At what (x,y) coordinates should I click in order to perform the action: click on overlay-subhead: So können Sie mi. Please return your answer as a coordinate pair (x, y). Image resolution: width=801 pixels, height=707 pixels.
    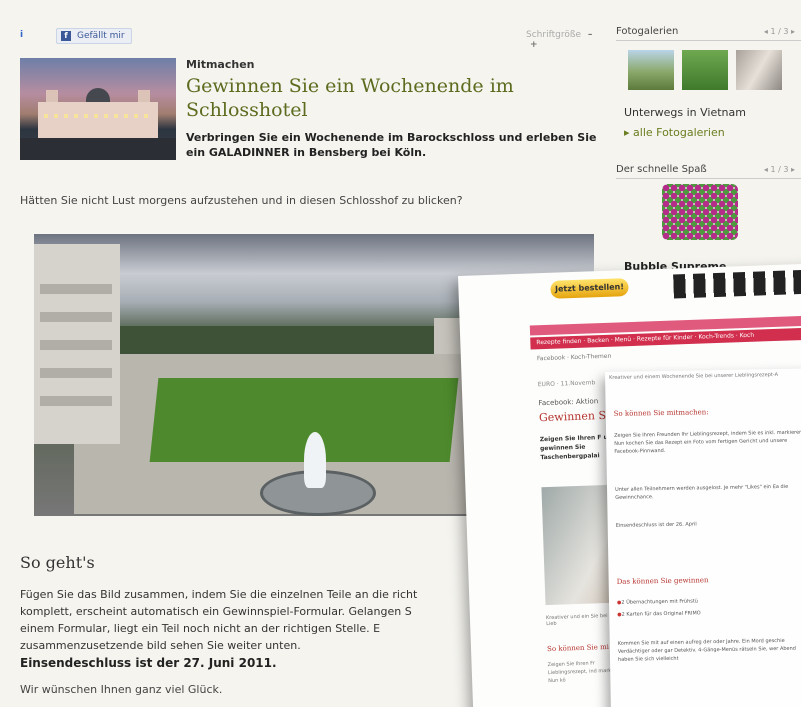
    Looking at the image, I should click on (578, 648).